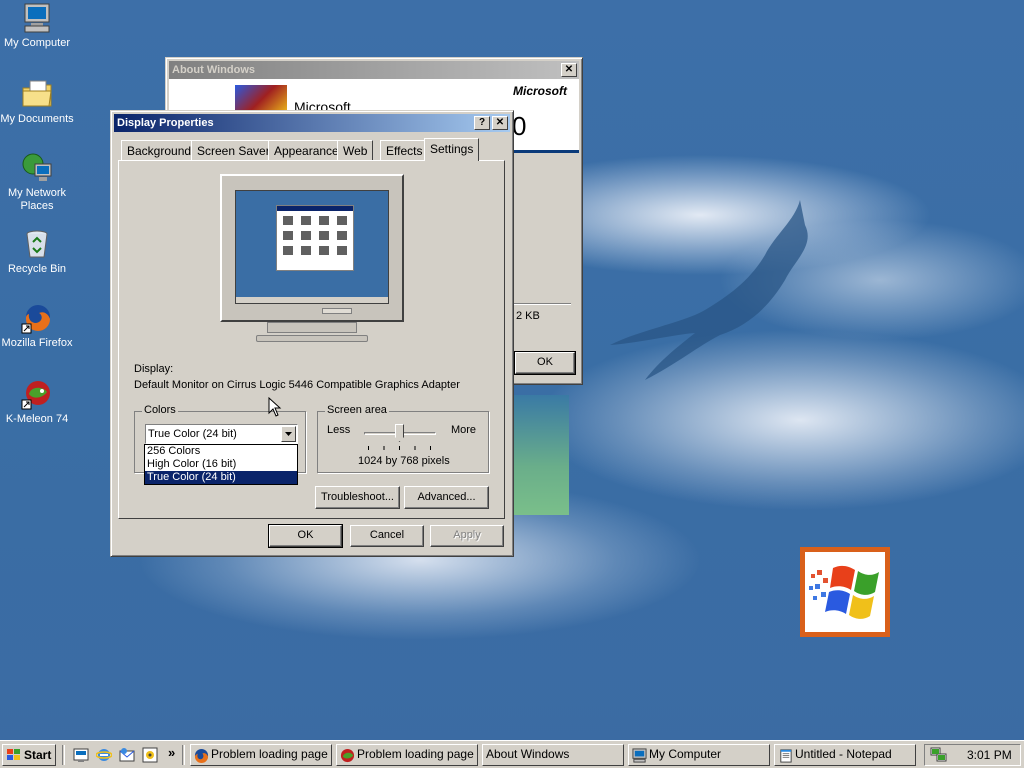 The image size is (1024, 768). I want to click on task-button-notepad: Untitled - Notepad, so click(845, 755).